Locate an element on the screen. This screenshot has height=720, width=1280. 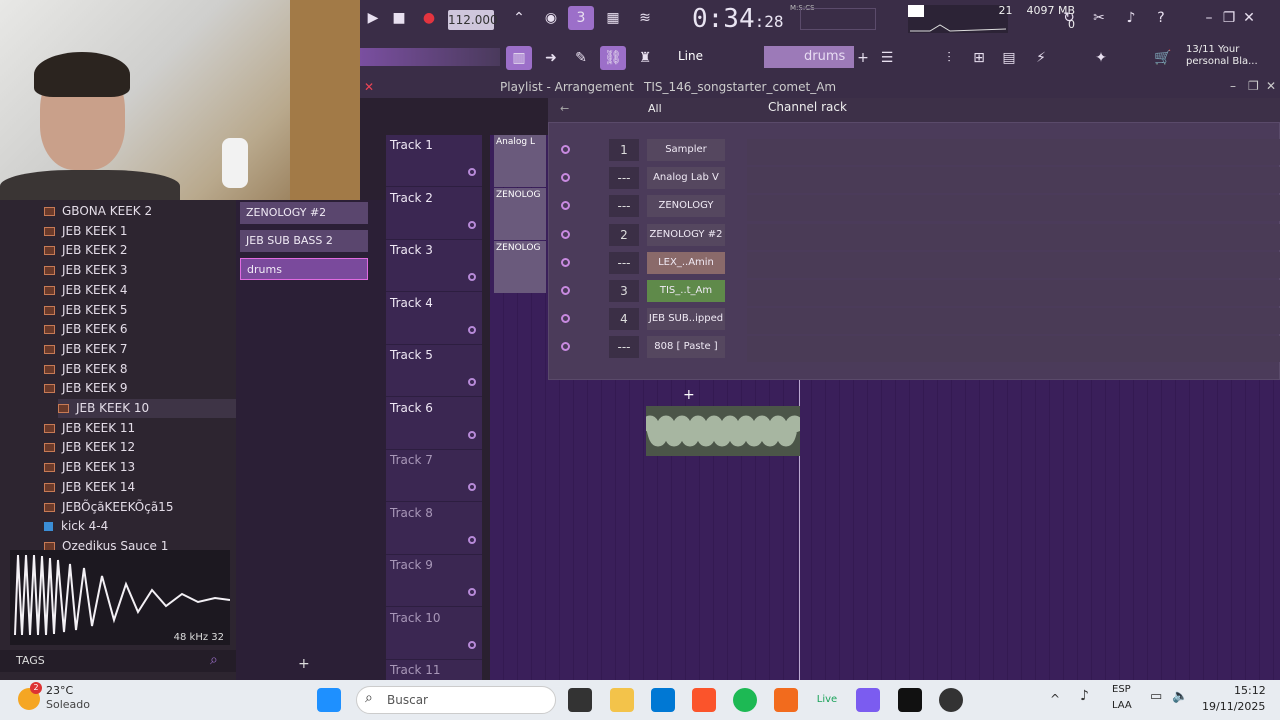
track-header: Track 9 is located at coordinates (434, 581).